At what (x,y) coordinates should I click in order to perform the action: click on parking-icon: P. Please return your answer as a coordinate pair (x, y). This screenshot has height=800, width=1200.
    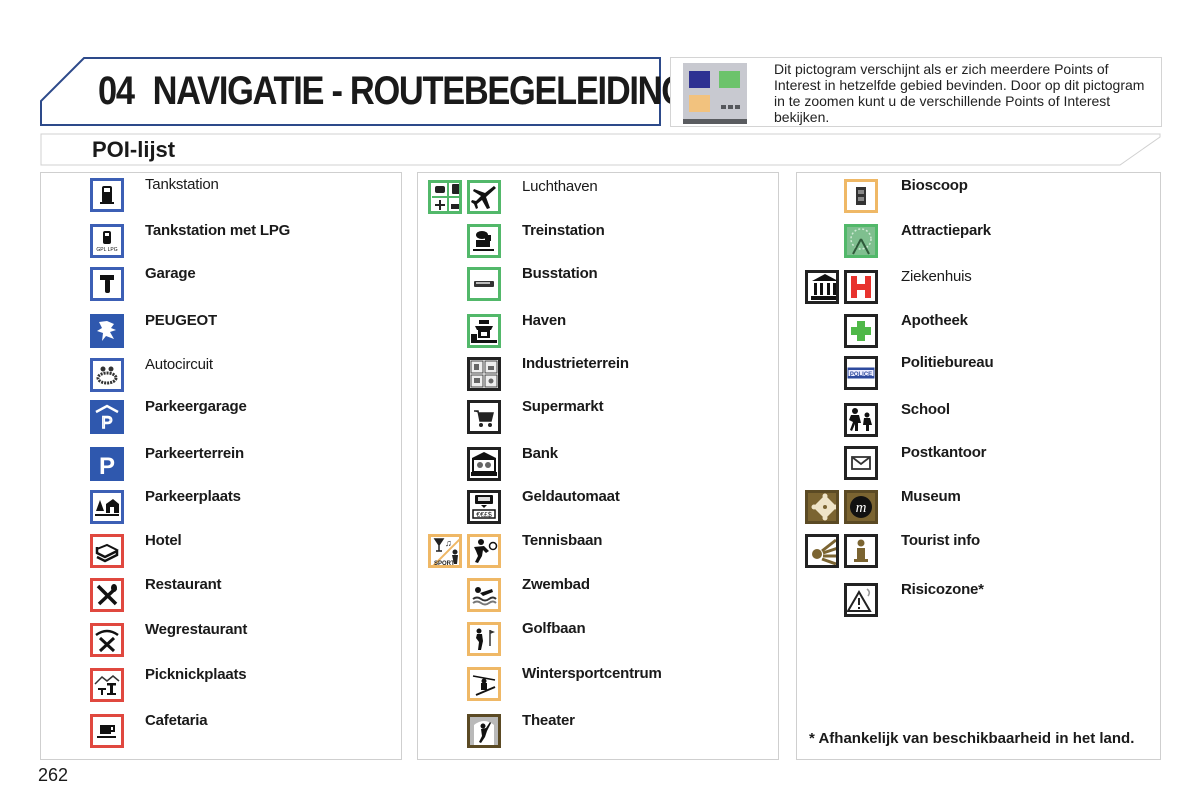
    Looking at the image, I should click on (107, 464).